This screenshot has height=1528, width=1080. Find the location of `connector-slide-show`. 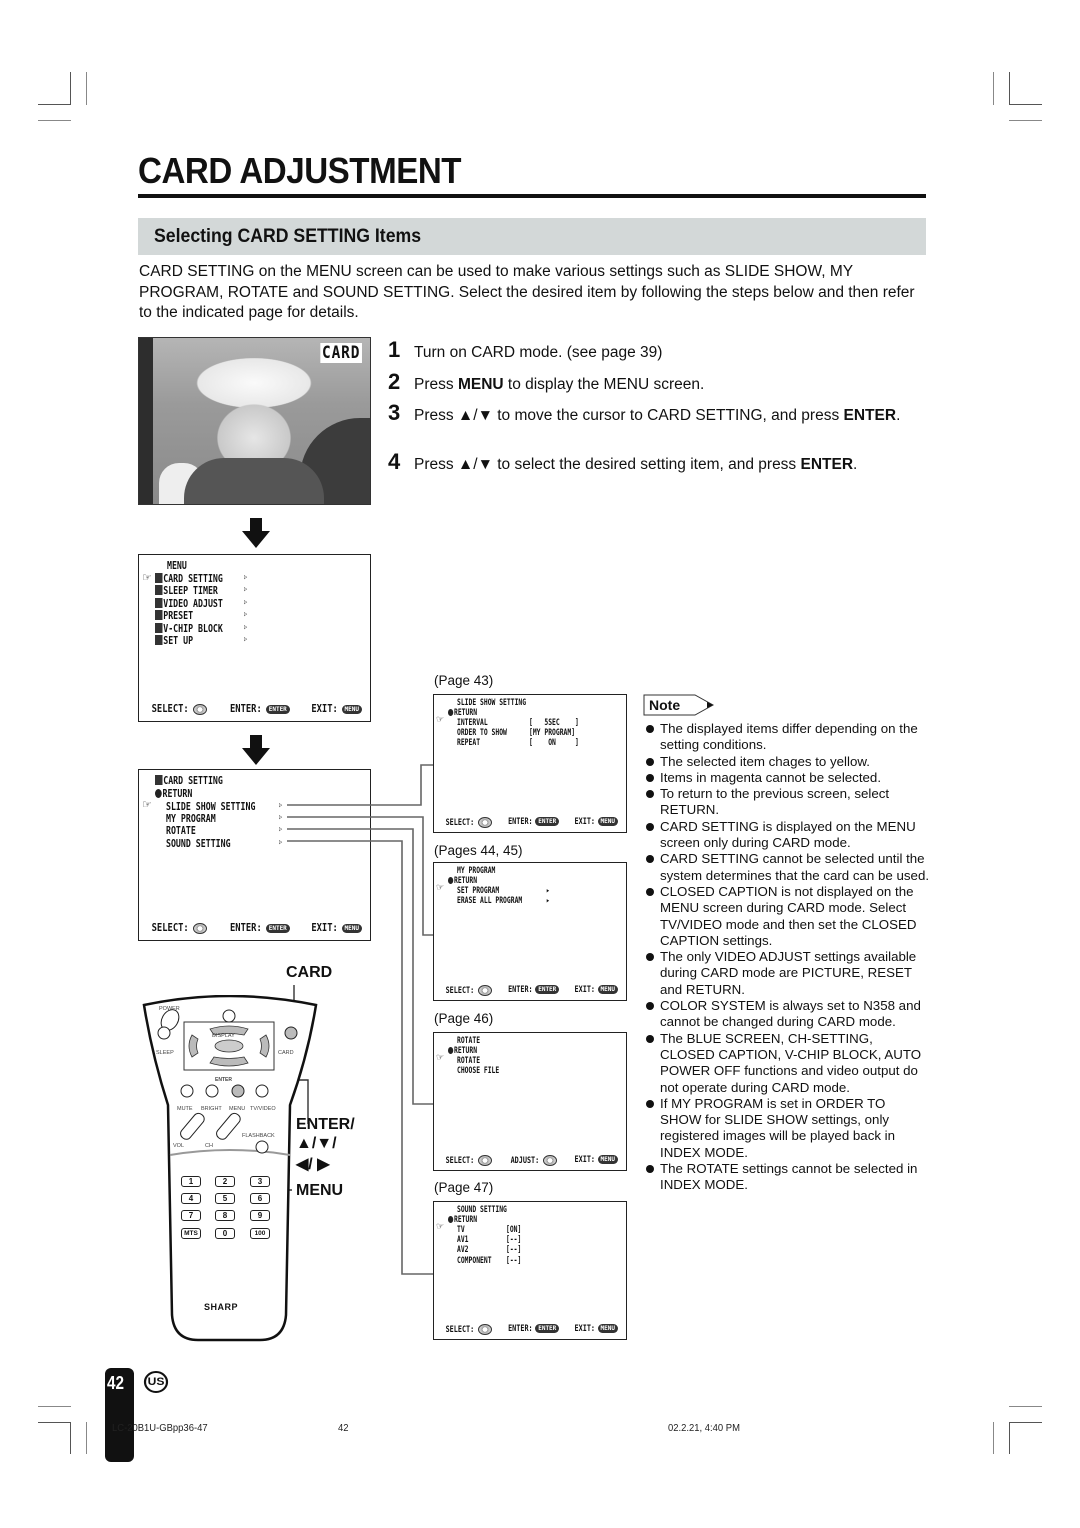

connector-slide-show is located at coordinates (360, 785).